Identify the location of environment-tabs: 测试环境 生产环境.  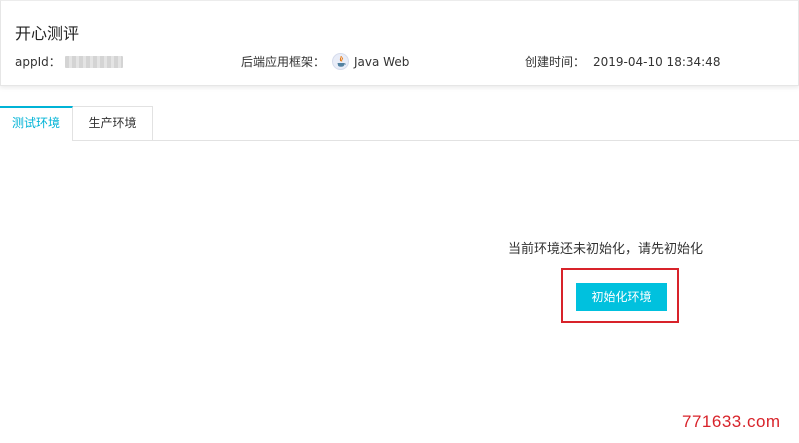
(399, 123).